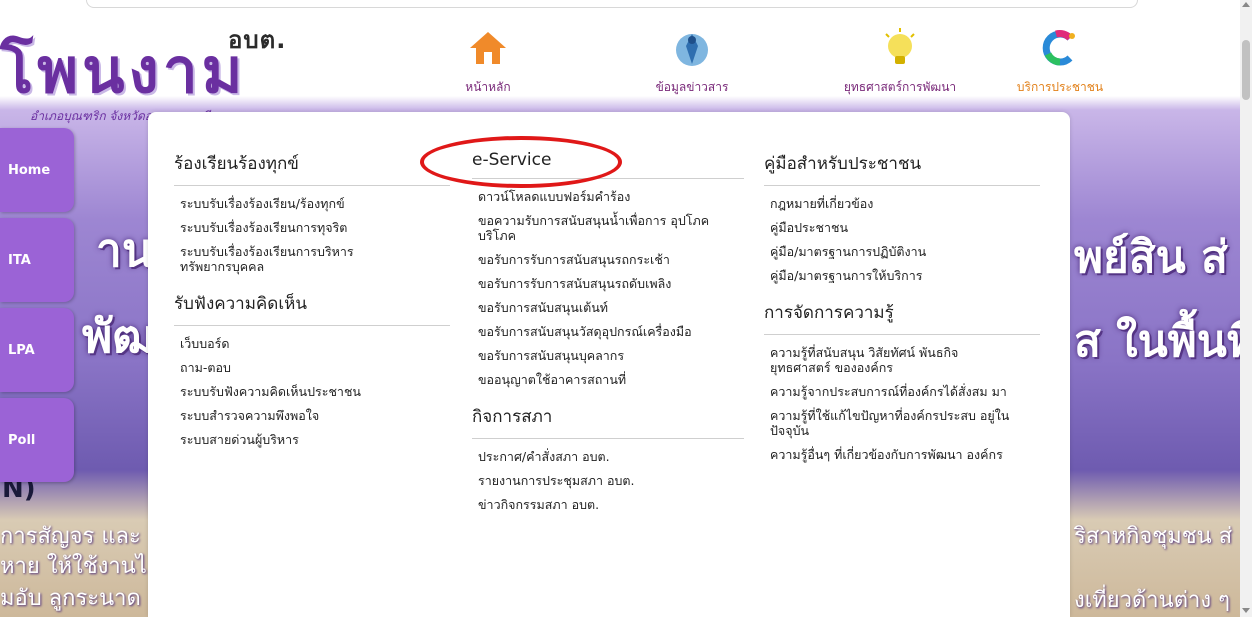  What do you see at coordinates (312, 391) in the screenshot?
I see `menu-item: ระบบรับฟังความคิดเห็นประชาชน` at bounding box center [312, 391].